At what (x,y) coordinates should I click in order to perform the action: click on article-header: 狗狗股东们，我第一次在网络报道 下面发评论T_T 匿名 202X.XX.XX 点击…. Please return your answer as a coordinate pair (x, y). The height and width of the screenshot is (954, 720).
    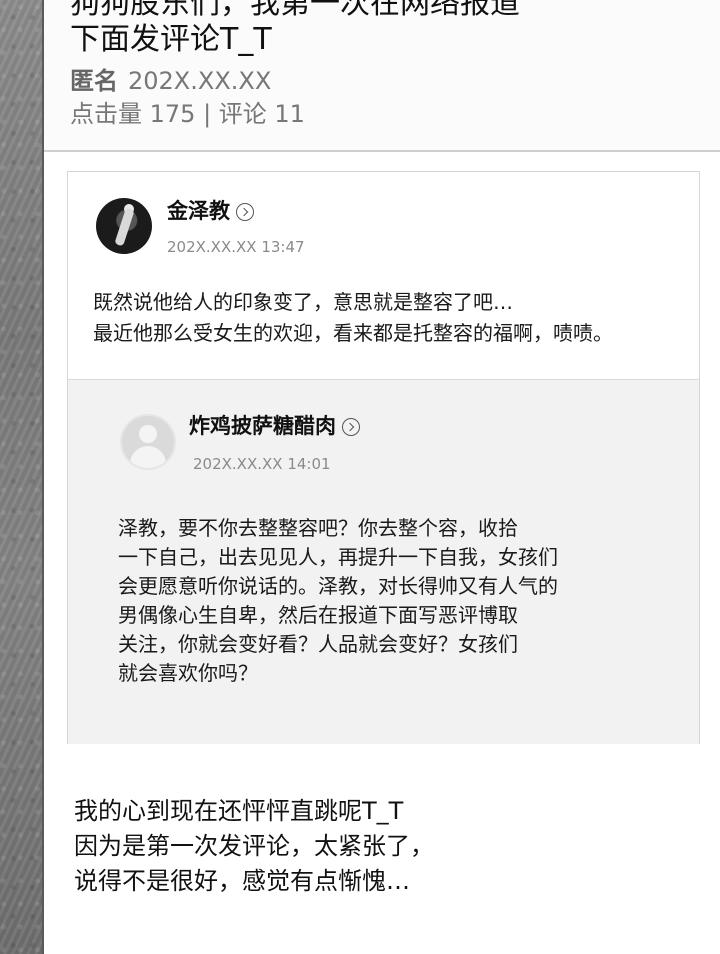
    Looking at the image, I should click on (382, 76).